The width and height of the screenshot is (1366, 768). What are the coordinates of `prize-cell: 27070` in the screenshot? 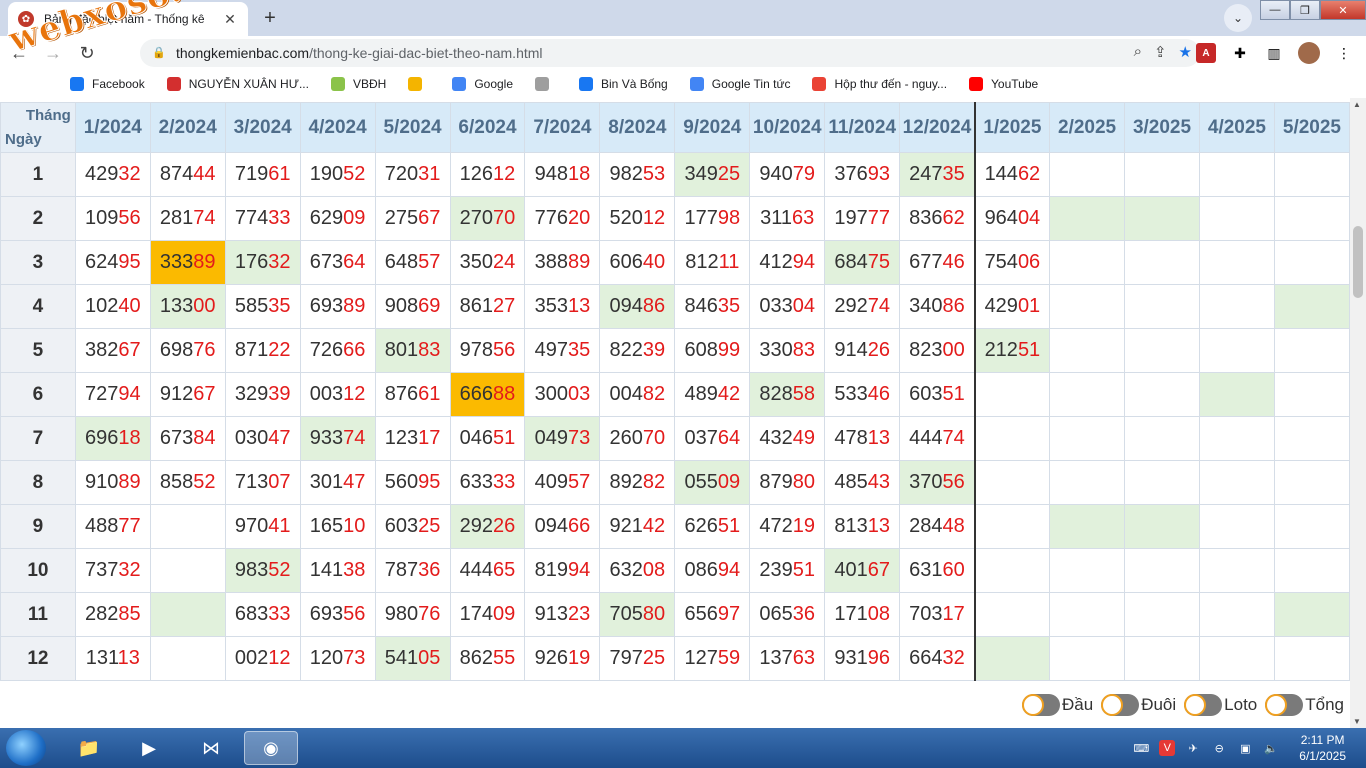 It's located at (487, 218).